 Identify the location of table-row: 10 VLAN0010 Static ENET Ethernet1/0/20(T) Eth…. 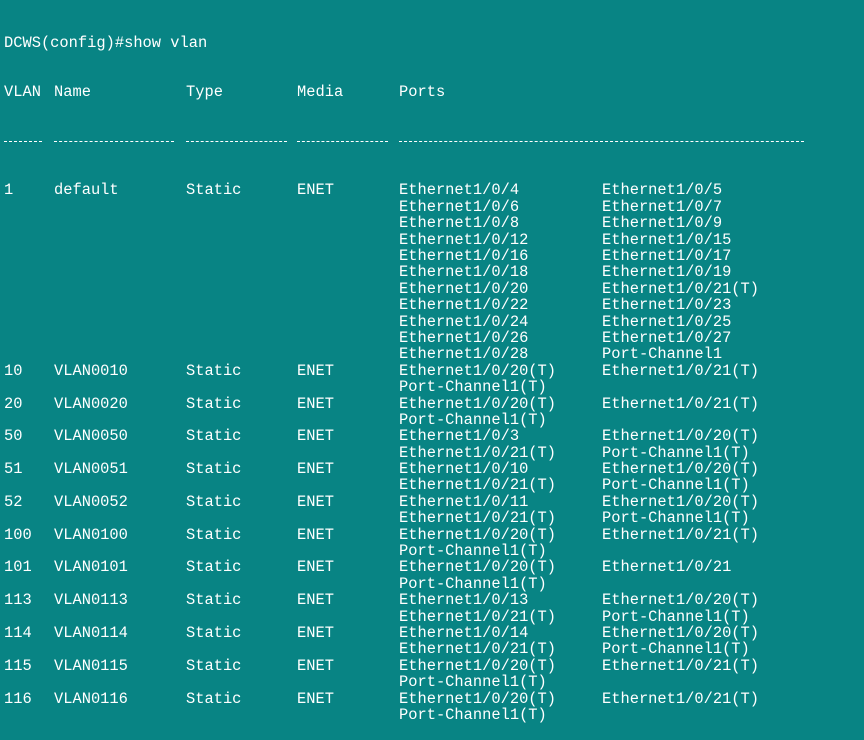
(434, 370).